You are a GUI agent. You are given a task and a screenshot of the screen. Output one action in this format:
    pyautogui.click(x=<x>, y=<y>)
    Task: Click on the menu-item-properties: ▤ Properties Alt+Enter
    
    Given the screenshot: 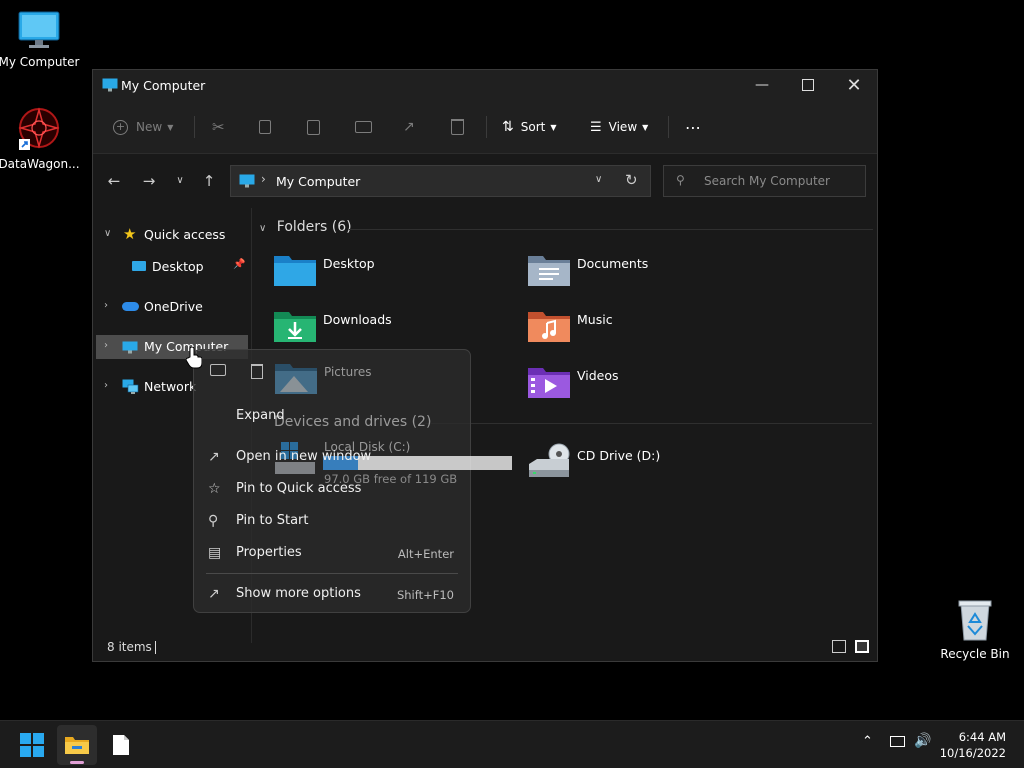 What is the action you would take?
    pyautogui.click(x=332, y=554)
    